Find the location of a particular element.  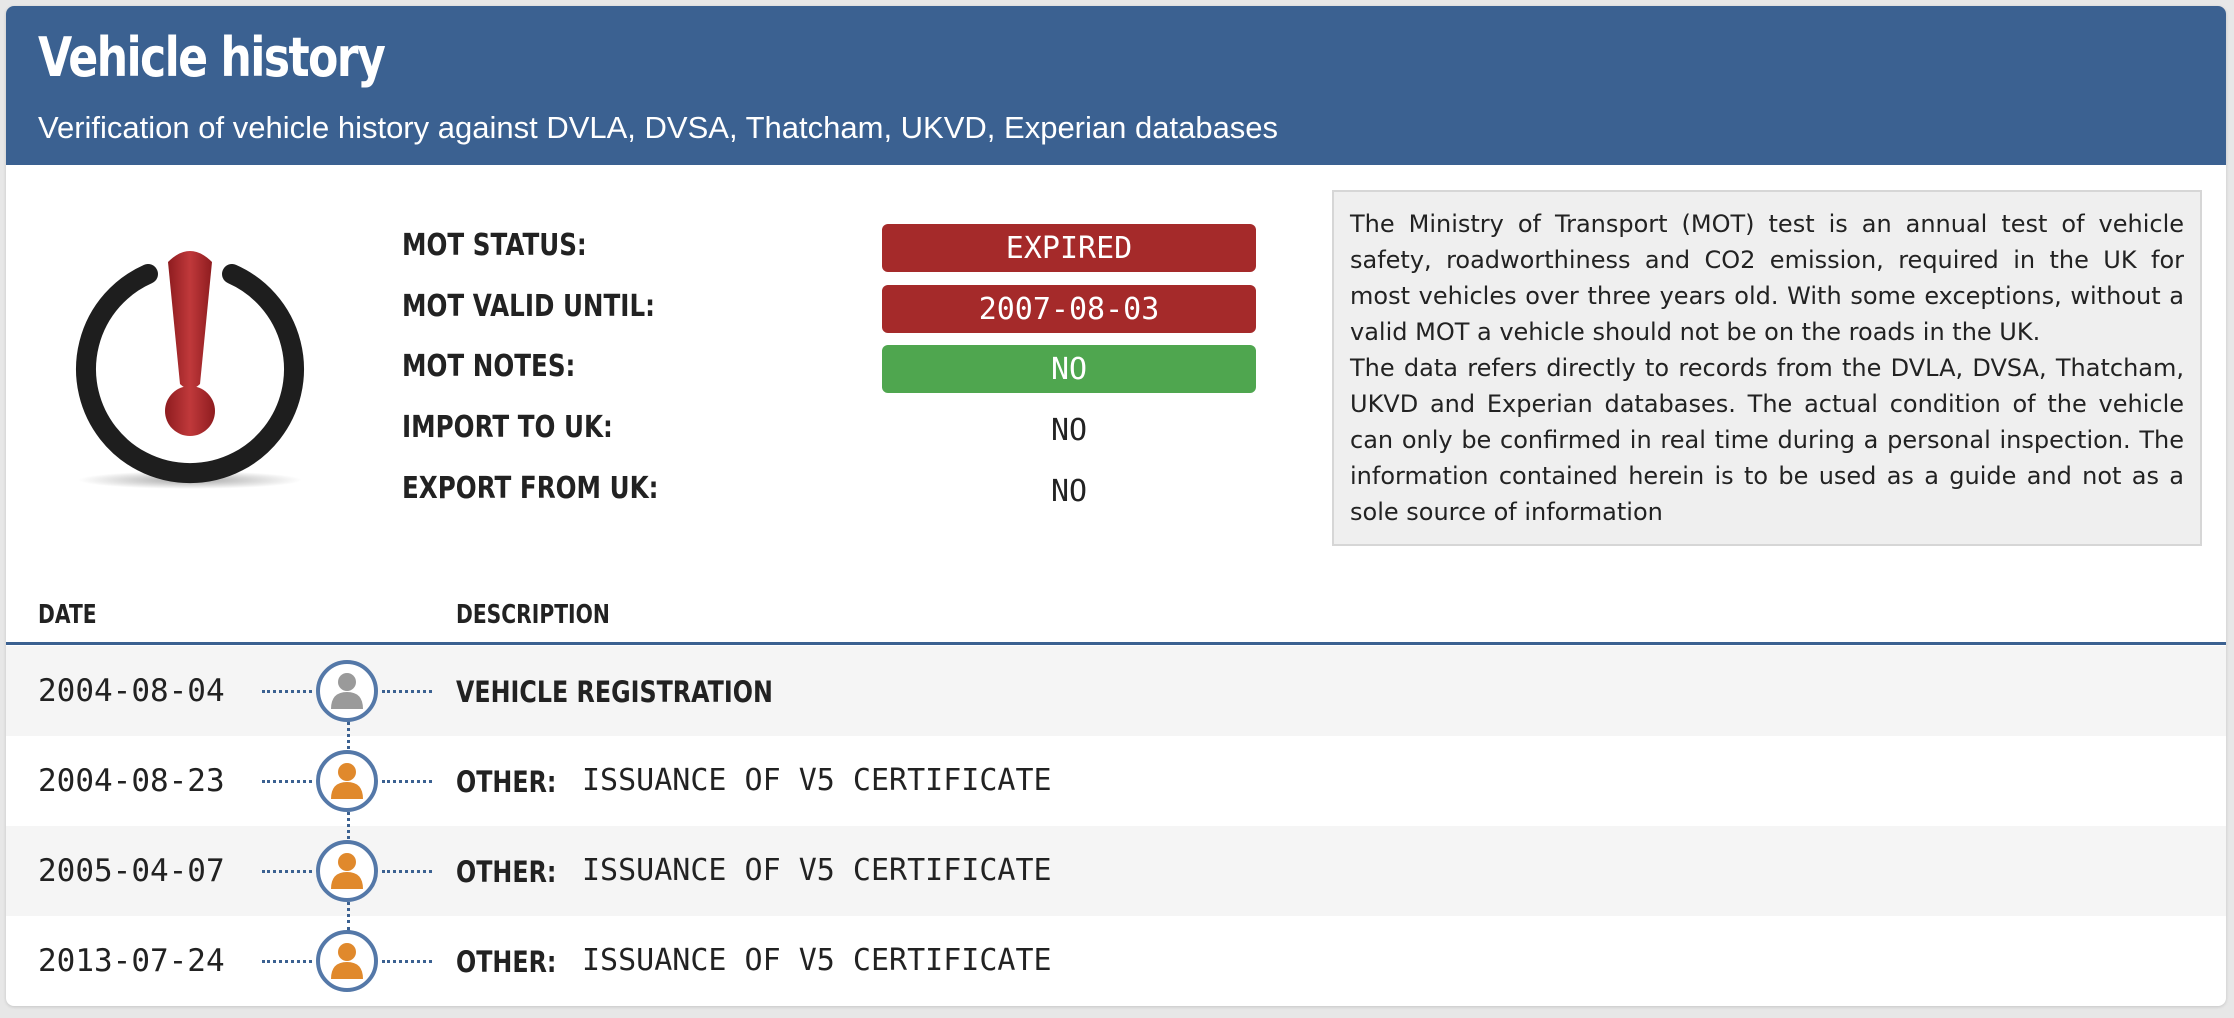

column-header-description: DESCRIPTION is located at coordinates (533, 615).